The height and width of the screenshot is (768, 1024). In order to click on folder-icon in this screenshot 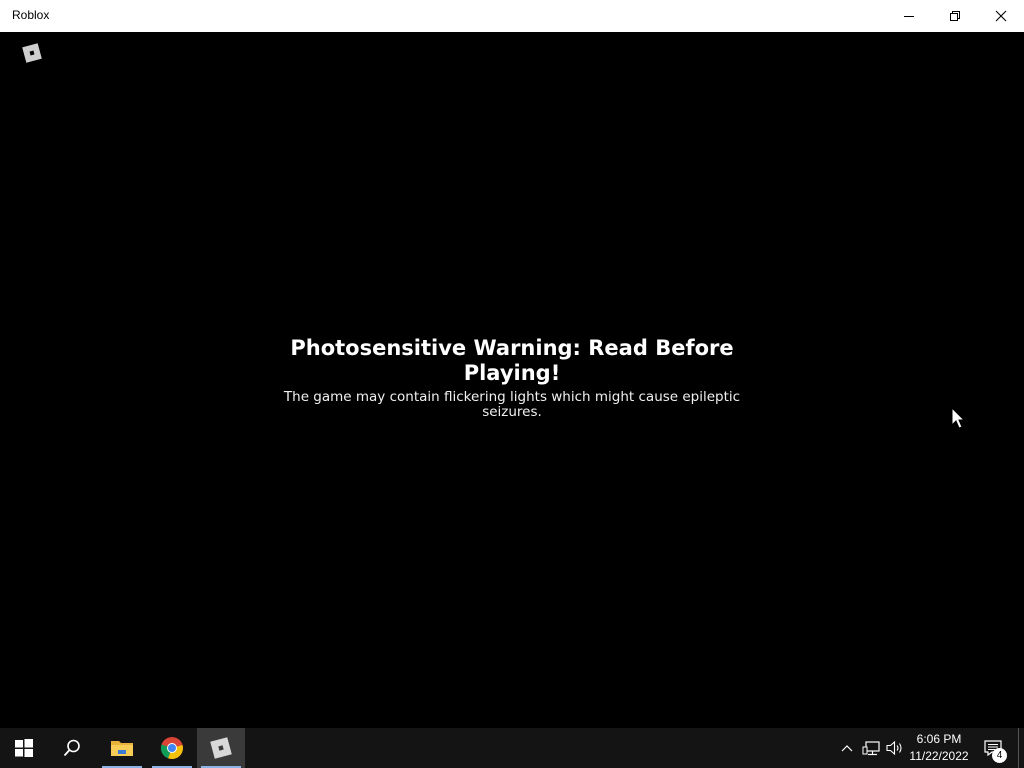, I will do `click(122, 748)`.